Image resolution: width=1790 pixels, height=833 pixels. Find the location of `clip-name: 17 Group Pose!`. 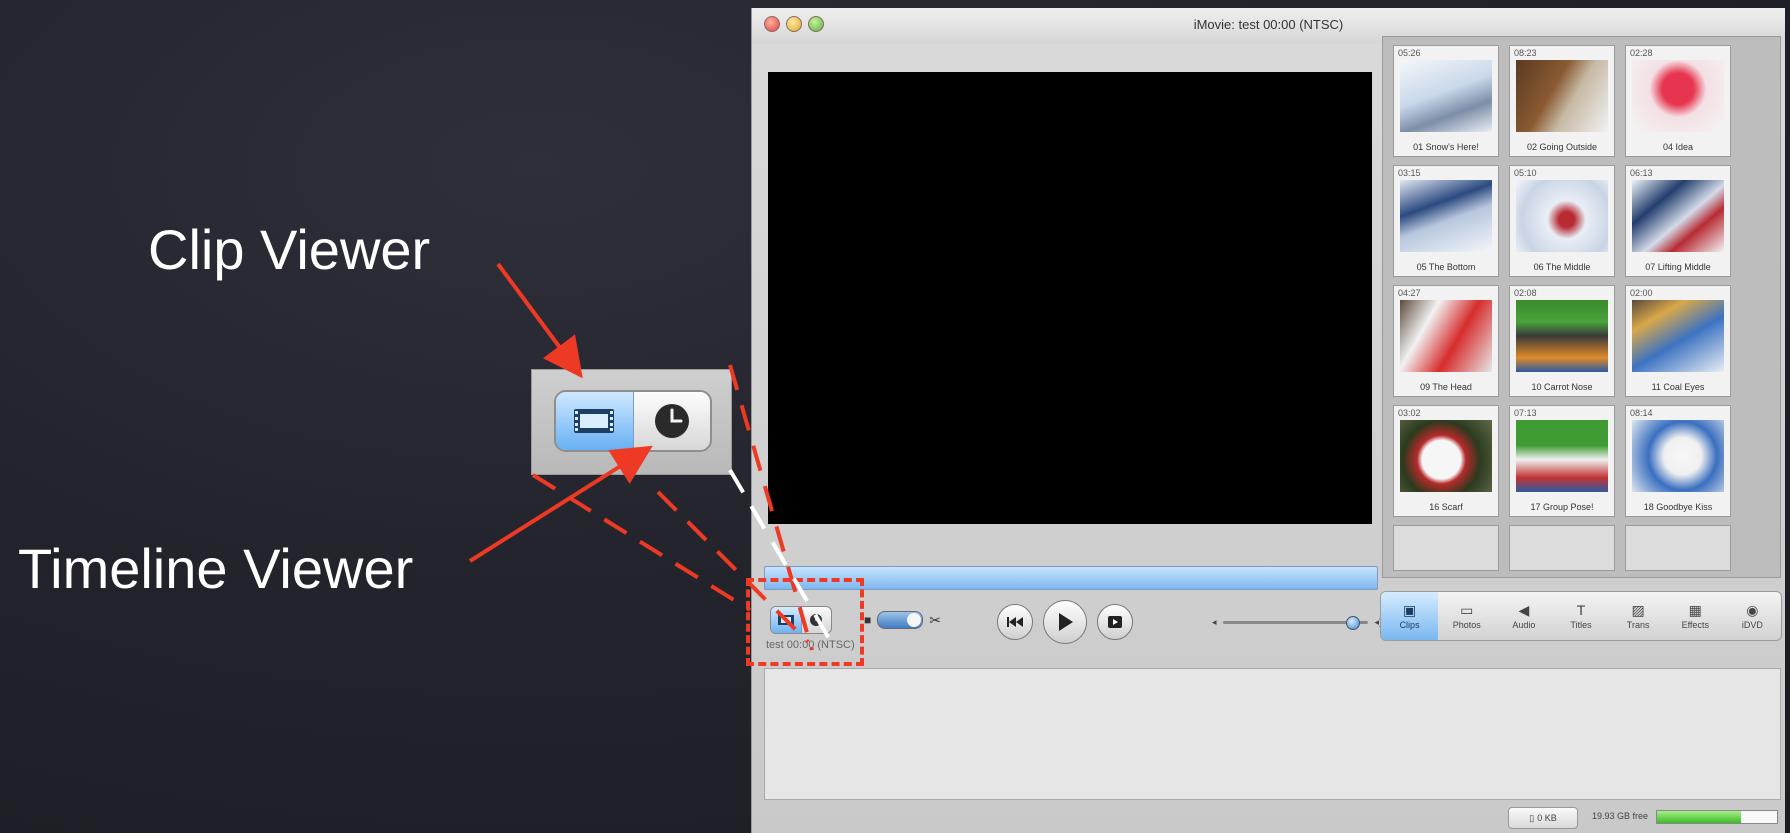

clip-name: 17 Group Pose! is located at coordinates (1562, 507).